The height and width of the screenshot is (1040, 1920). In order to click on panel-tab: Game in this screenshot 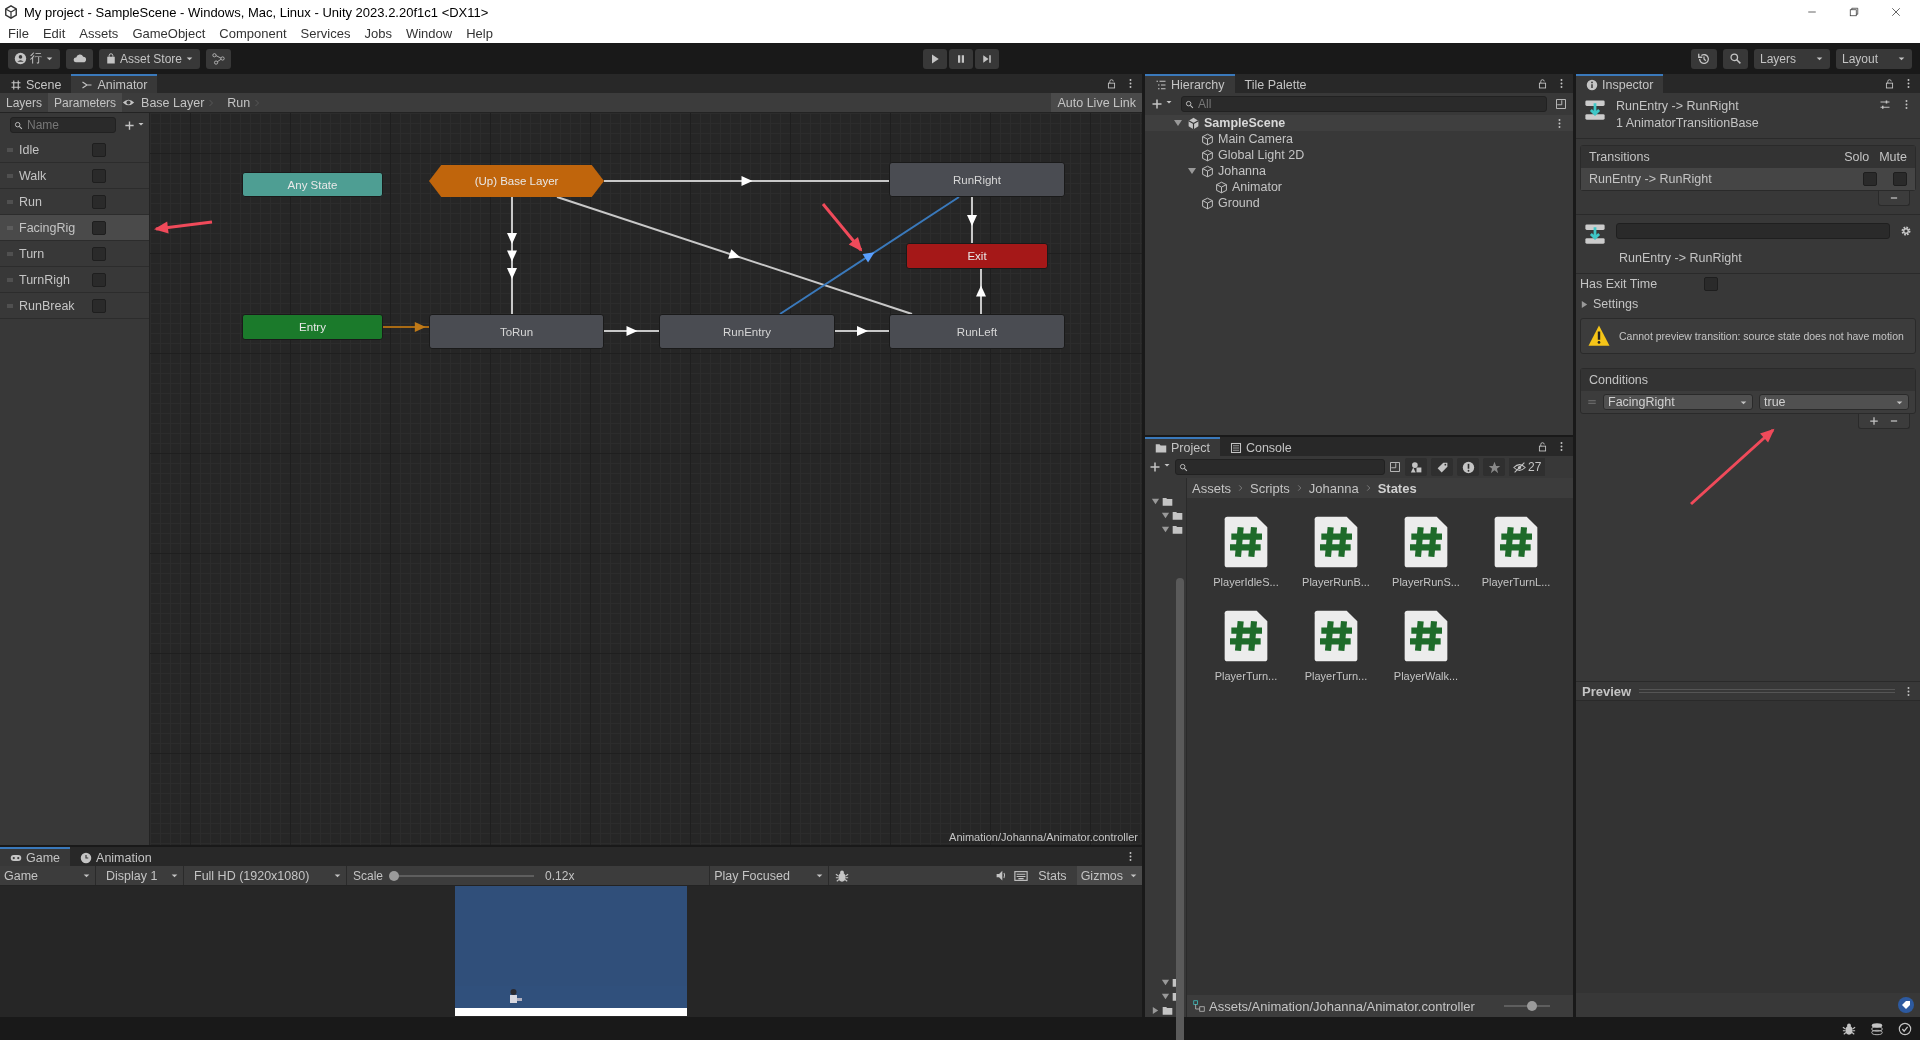, I will do `click(35, 856)`.